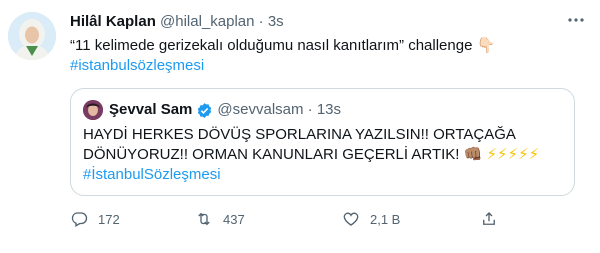 The height and width of the screenshot is (253, 600). What do you see at coordinates (489, 218) in the screenshot?
I see `share-icon` at bounding box center [489, 218].